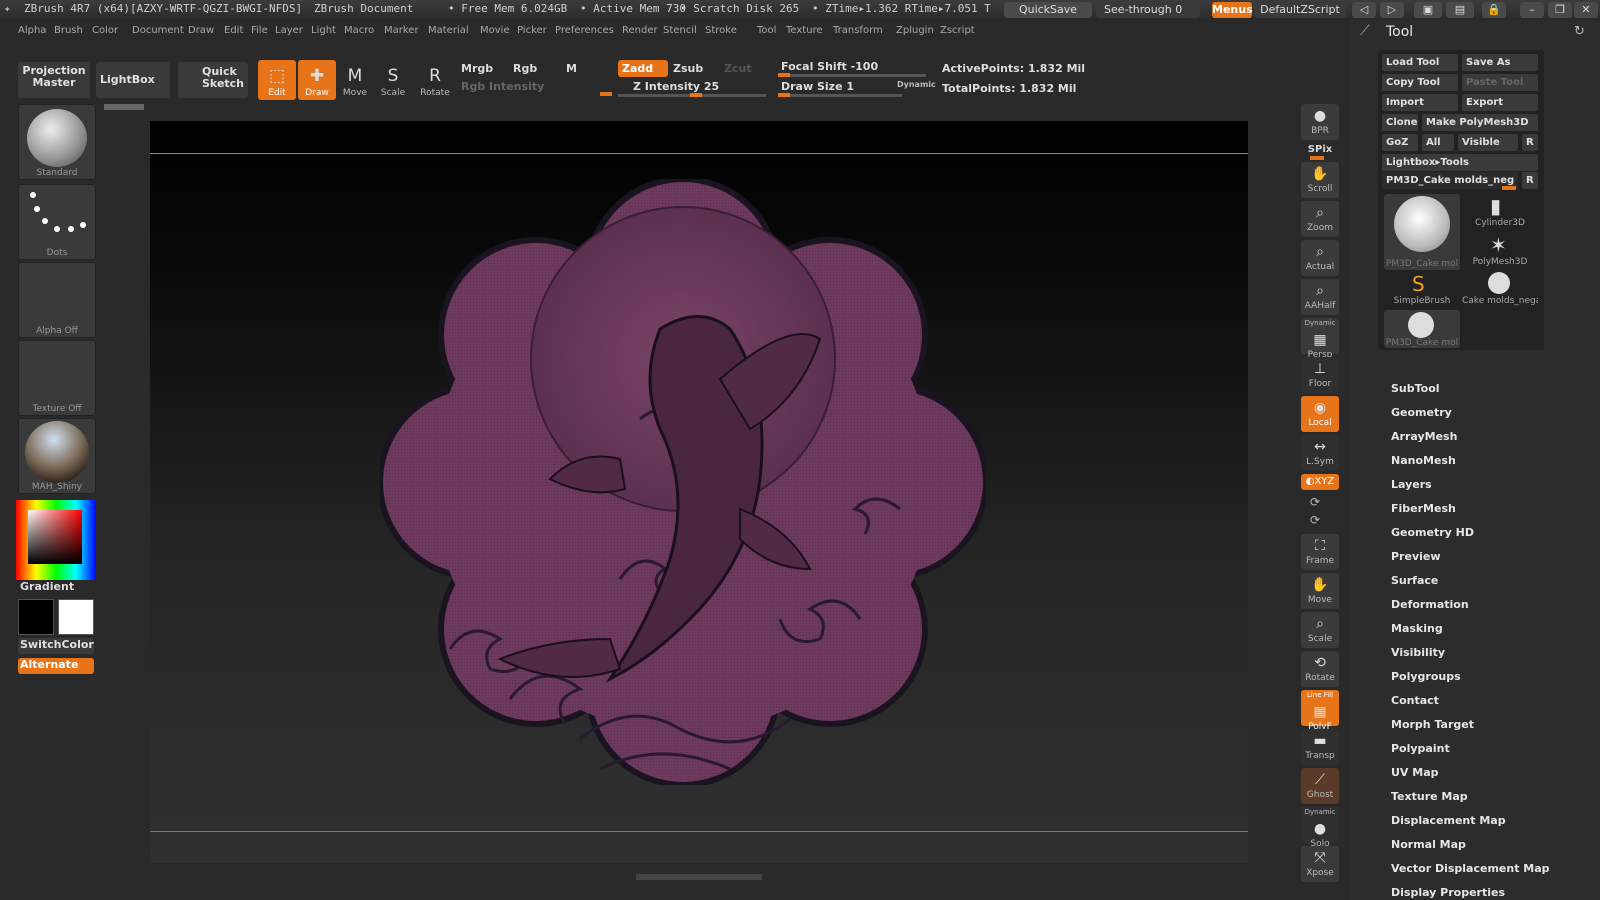  Describe the element at coordinates (1415, 700) in the screenshot. I see `section-contact: Contact` at that location.